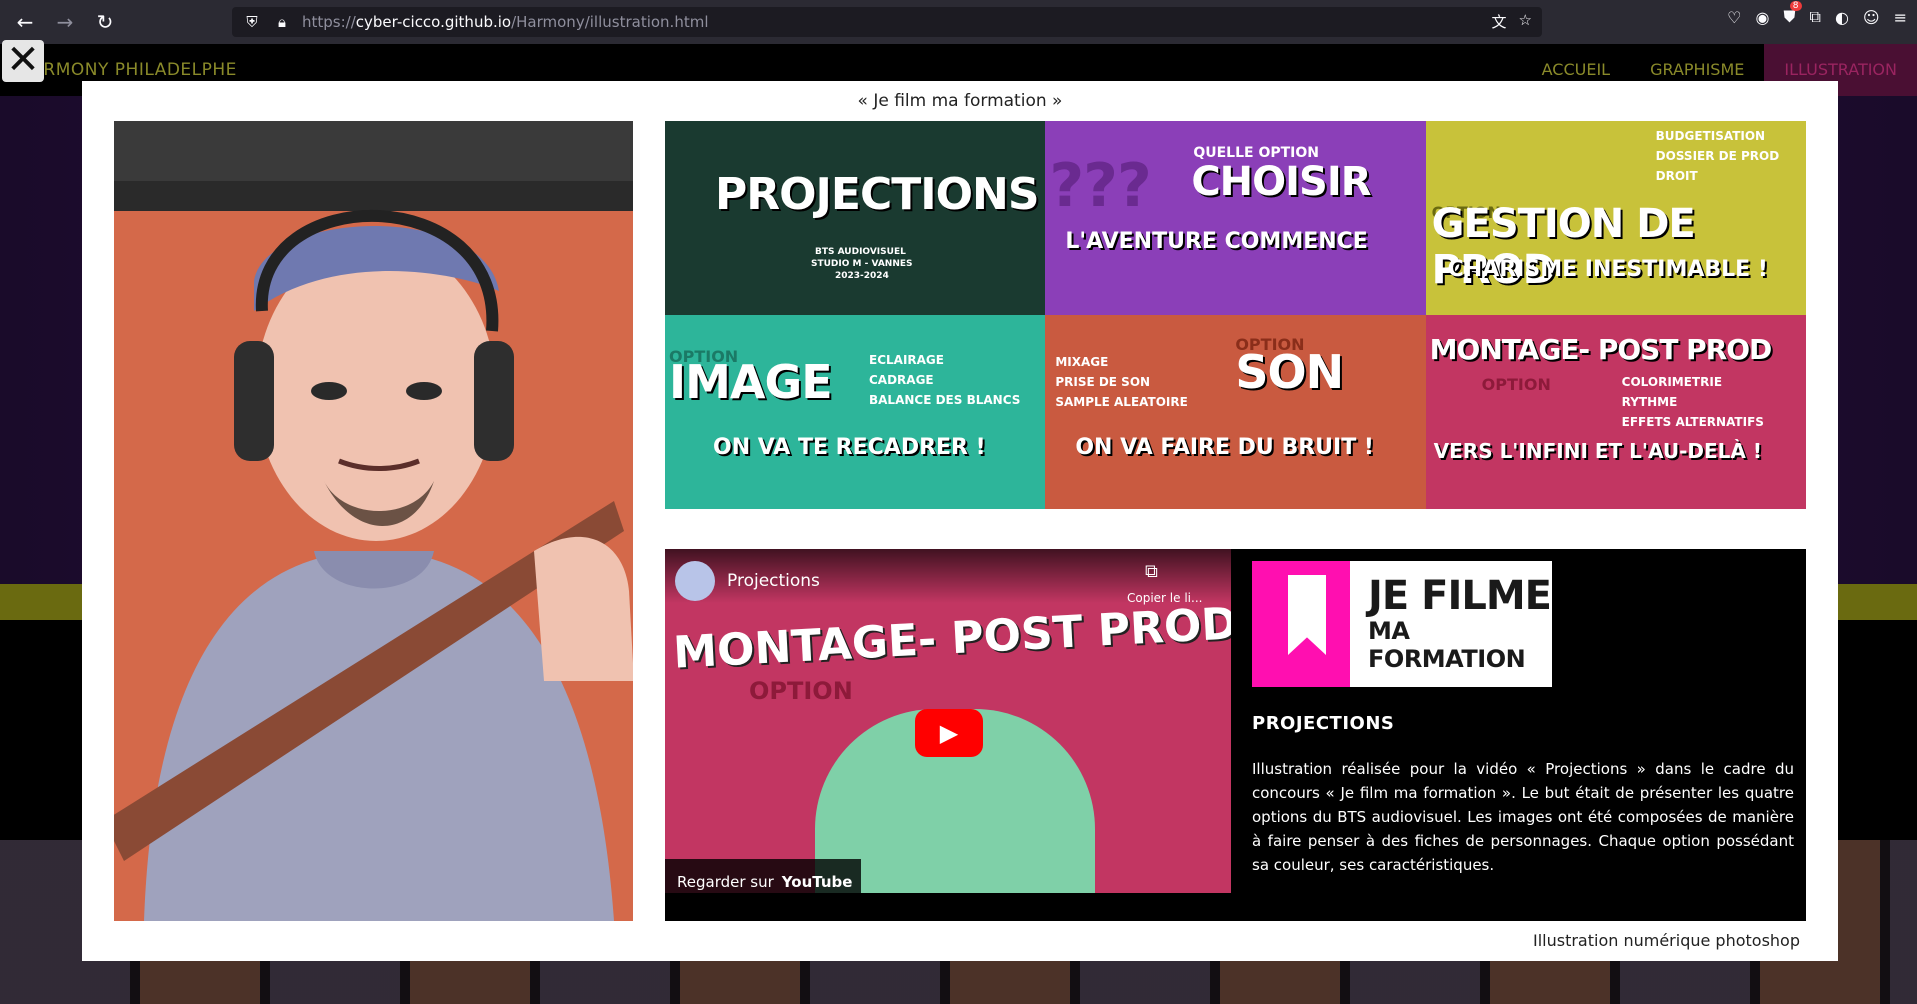 The height and width of the screenshot is (1004, 1917). I want to click on je-filme-ma-formation-logo: JE FILME MA FORMATION, so click(1402, 624).